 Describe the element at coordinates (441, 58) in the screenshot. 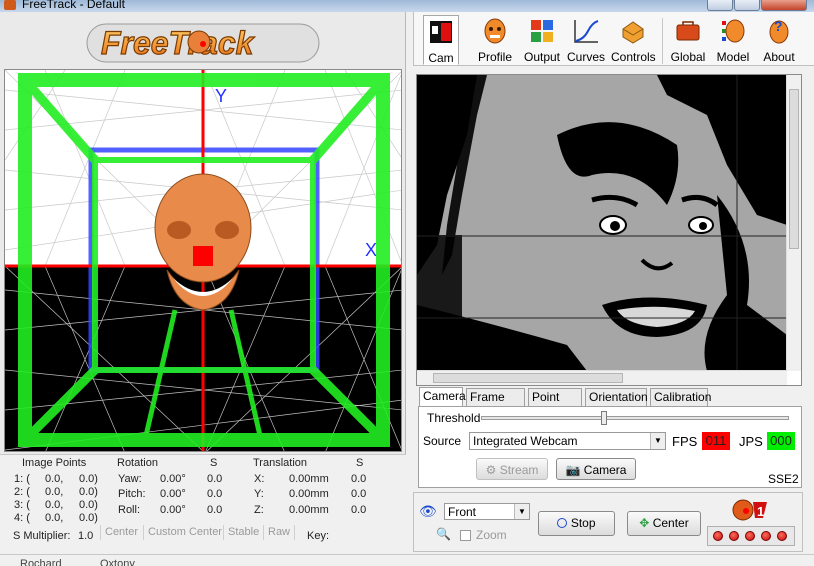

I see `toolbar-cam-label: Cam` at that location.